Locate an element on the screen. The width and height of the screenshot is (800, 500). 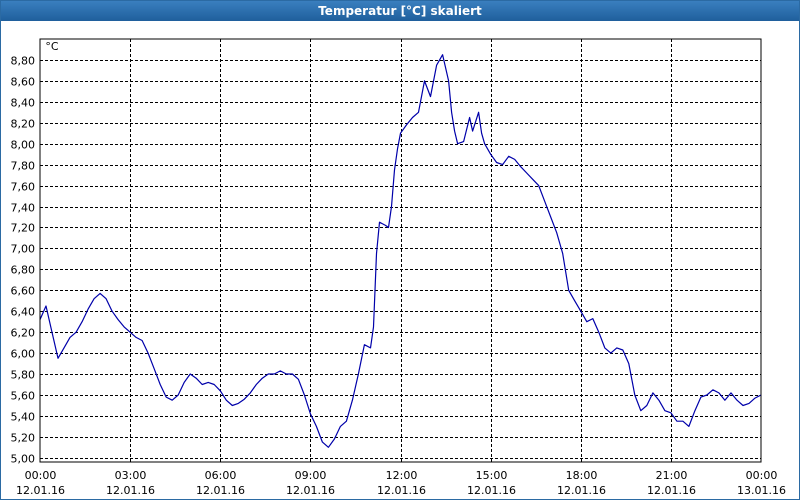
y-tick-label: 7,20 is located at coordinates (23, 228).